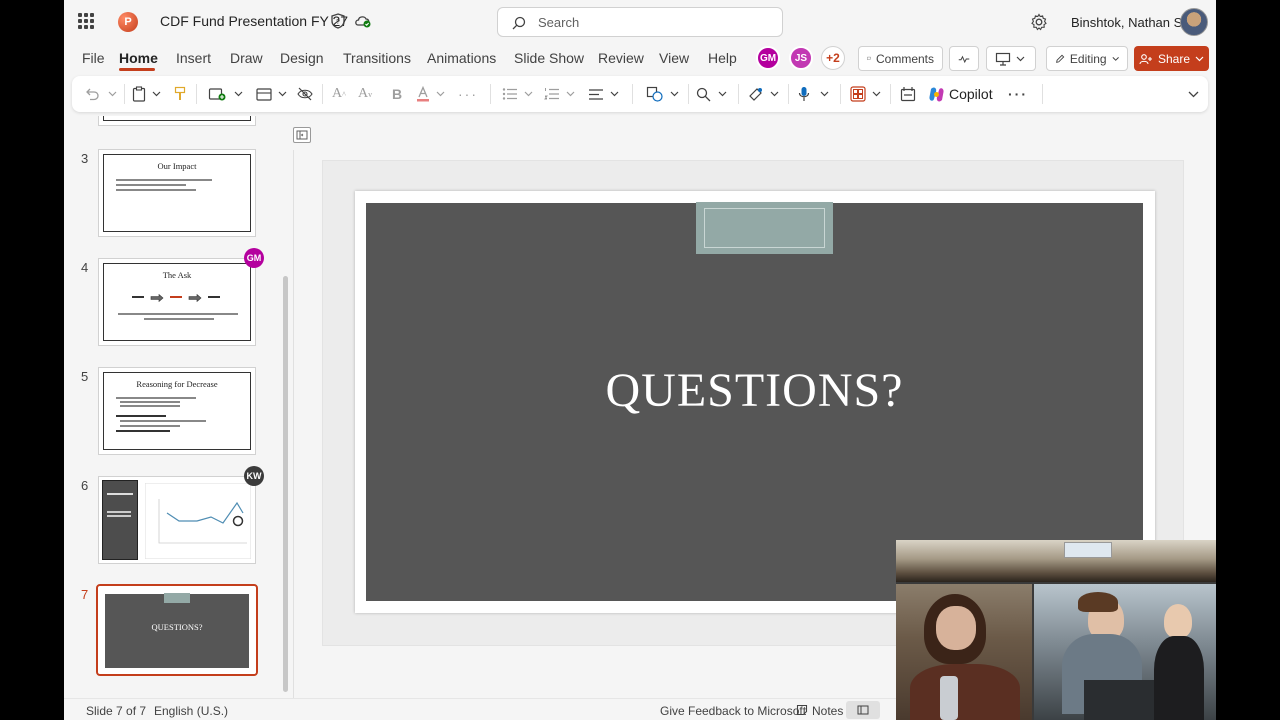  Describe the element at coordinates (86, 21) in the screenshot. I see `app-launcher-icon` at that location.